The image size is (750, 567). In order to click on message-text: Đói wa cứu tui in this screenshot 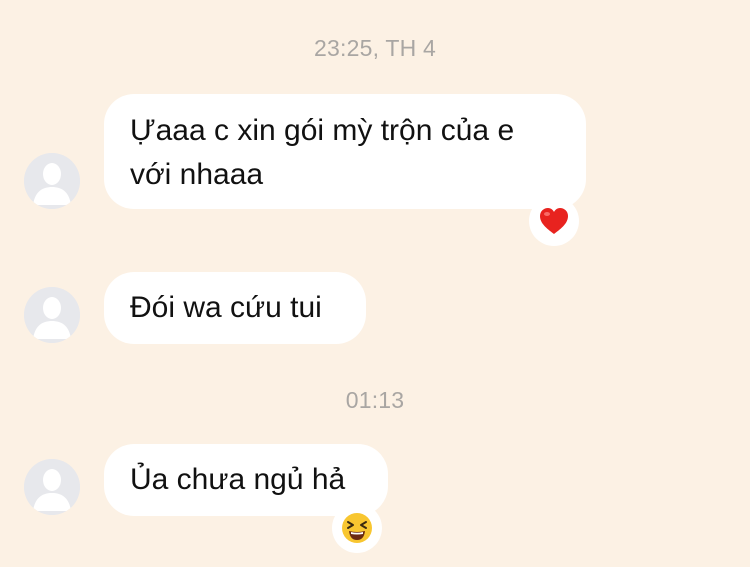, I will do `click(226, 307)`.